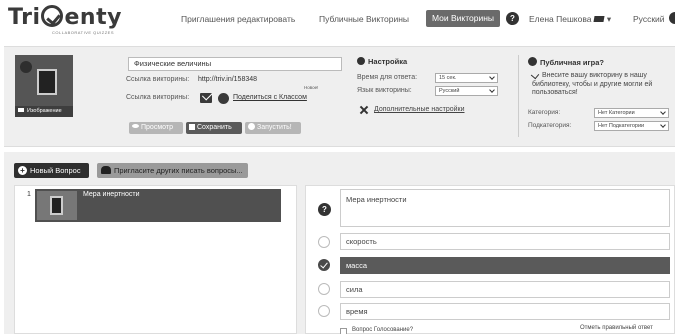 Image resolution: width=675 pixels, height=334 pixels. Describe the element at coordinates (599, 19) in the screenshot. I see `graduation-cap-icon` at that location.